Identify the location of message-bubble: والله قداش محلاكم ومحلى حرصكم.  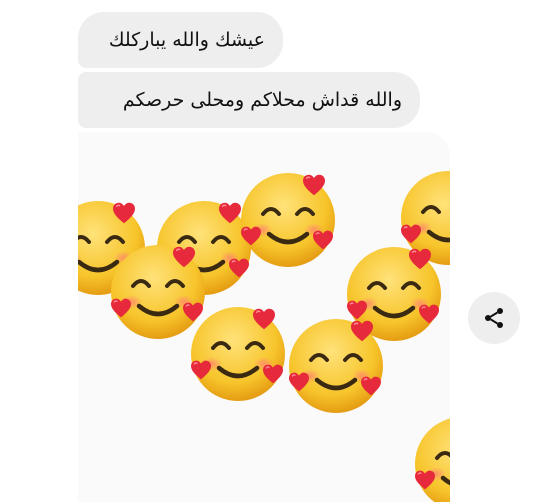
(249, 100).